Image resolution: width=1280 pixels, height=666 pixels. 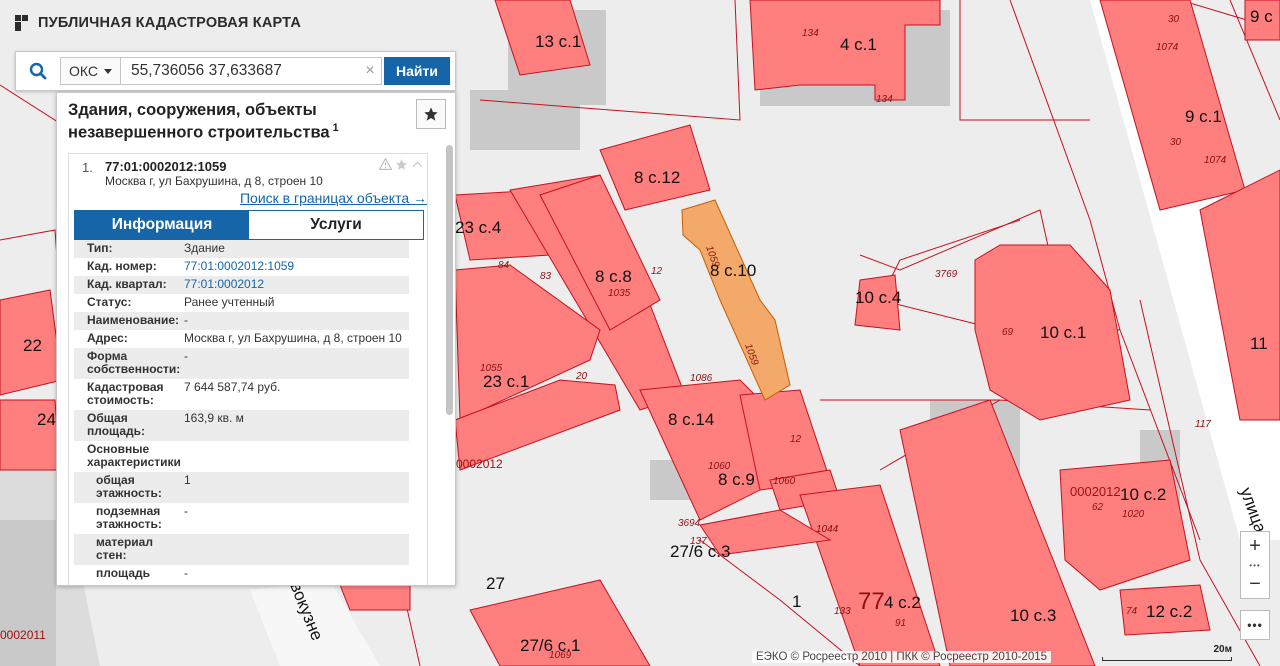 What do you see at coordinates (691, 419) in the screenshot?
I see `map-label: 8 с.14` at bounding box center [691, 419].